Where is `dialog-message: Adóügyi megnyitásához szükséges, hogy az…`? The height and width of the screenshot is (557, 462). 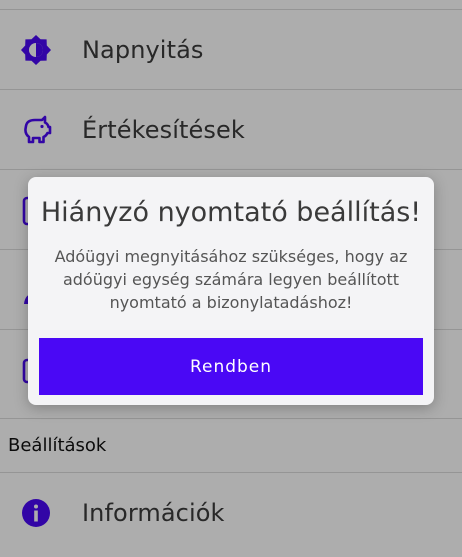 dialog-message: Adóügyi megnyitásához szükséges, hogy az… is located at coordinates (231, 279).